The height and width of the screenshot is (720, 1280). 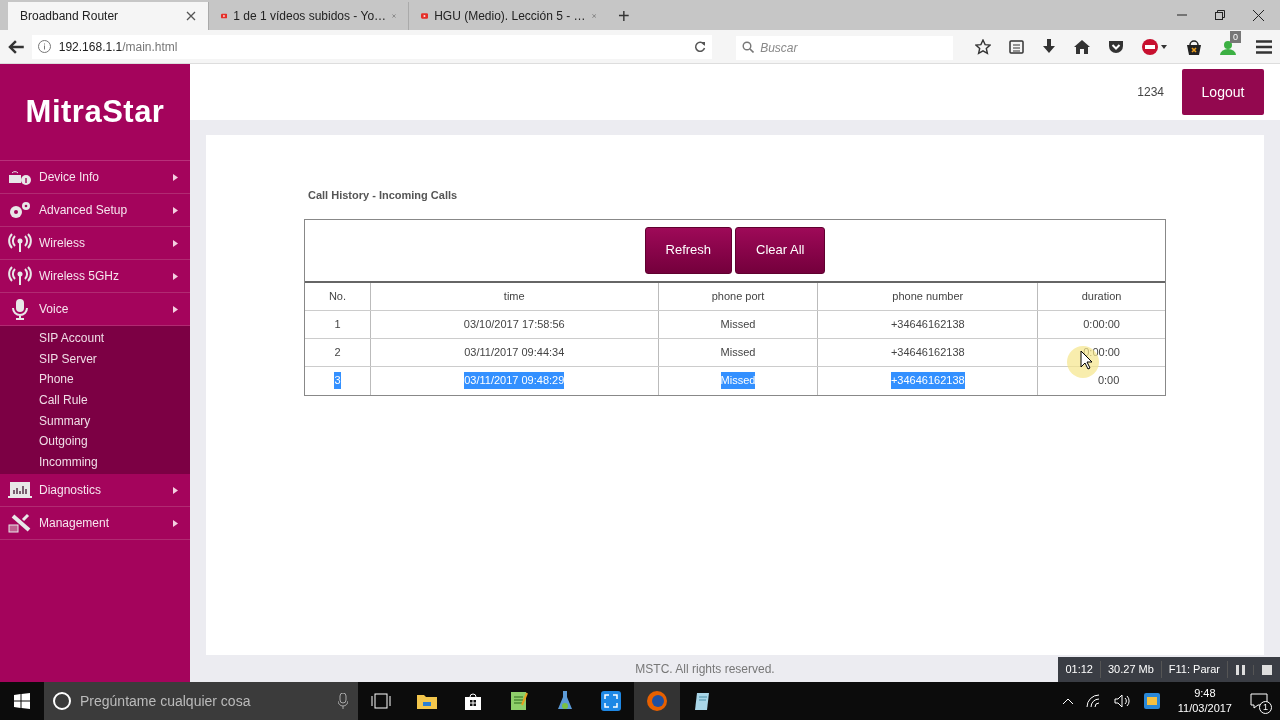 What do you see at coordinates (1155, 46) in the screenshot?
I see `adblock-icon` at bounding box center [1155, 46].